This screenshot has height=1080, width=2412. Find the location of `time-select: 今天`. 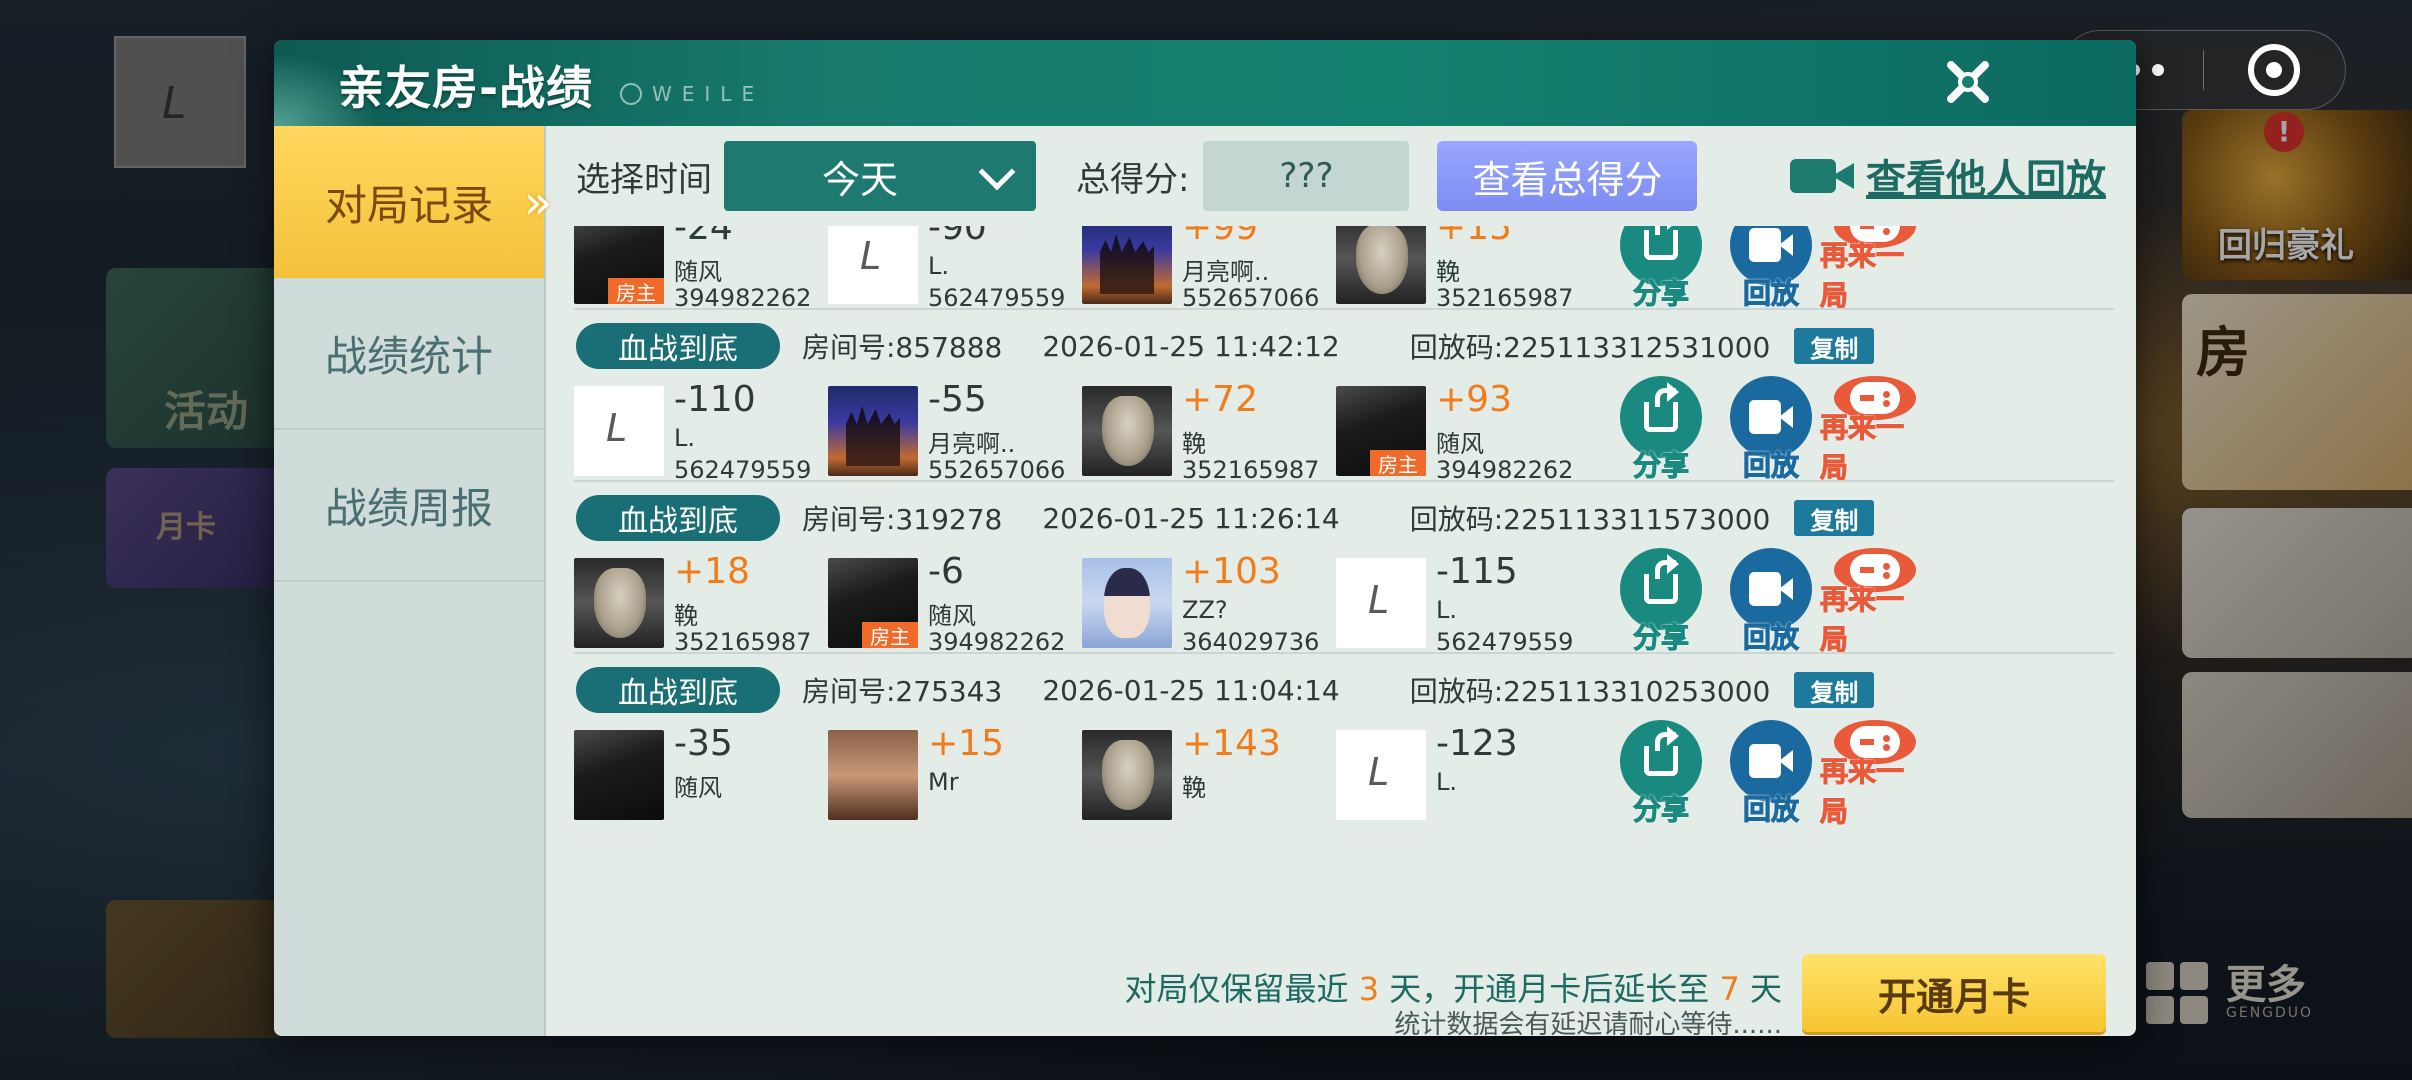

time-select: 今天 is located at coordinates (880, 176).